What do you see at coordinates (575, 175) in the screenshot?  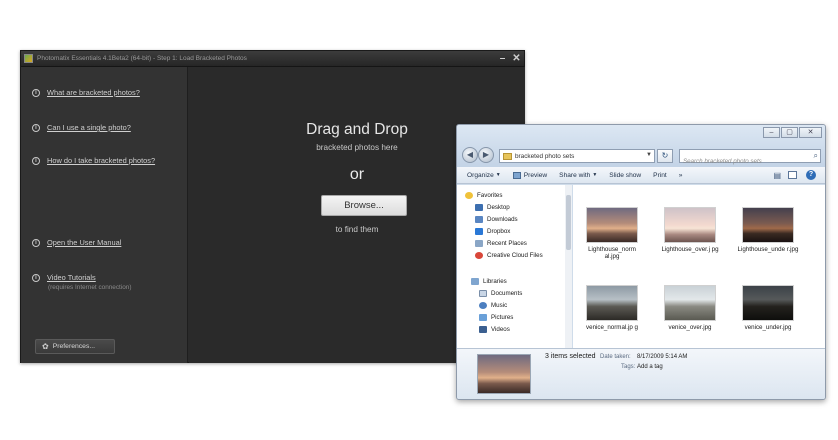 I see `share-with-label: Share with` at bounding box center [575, 175].